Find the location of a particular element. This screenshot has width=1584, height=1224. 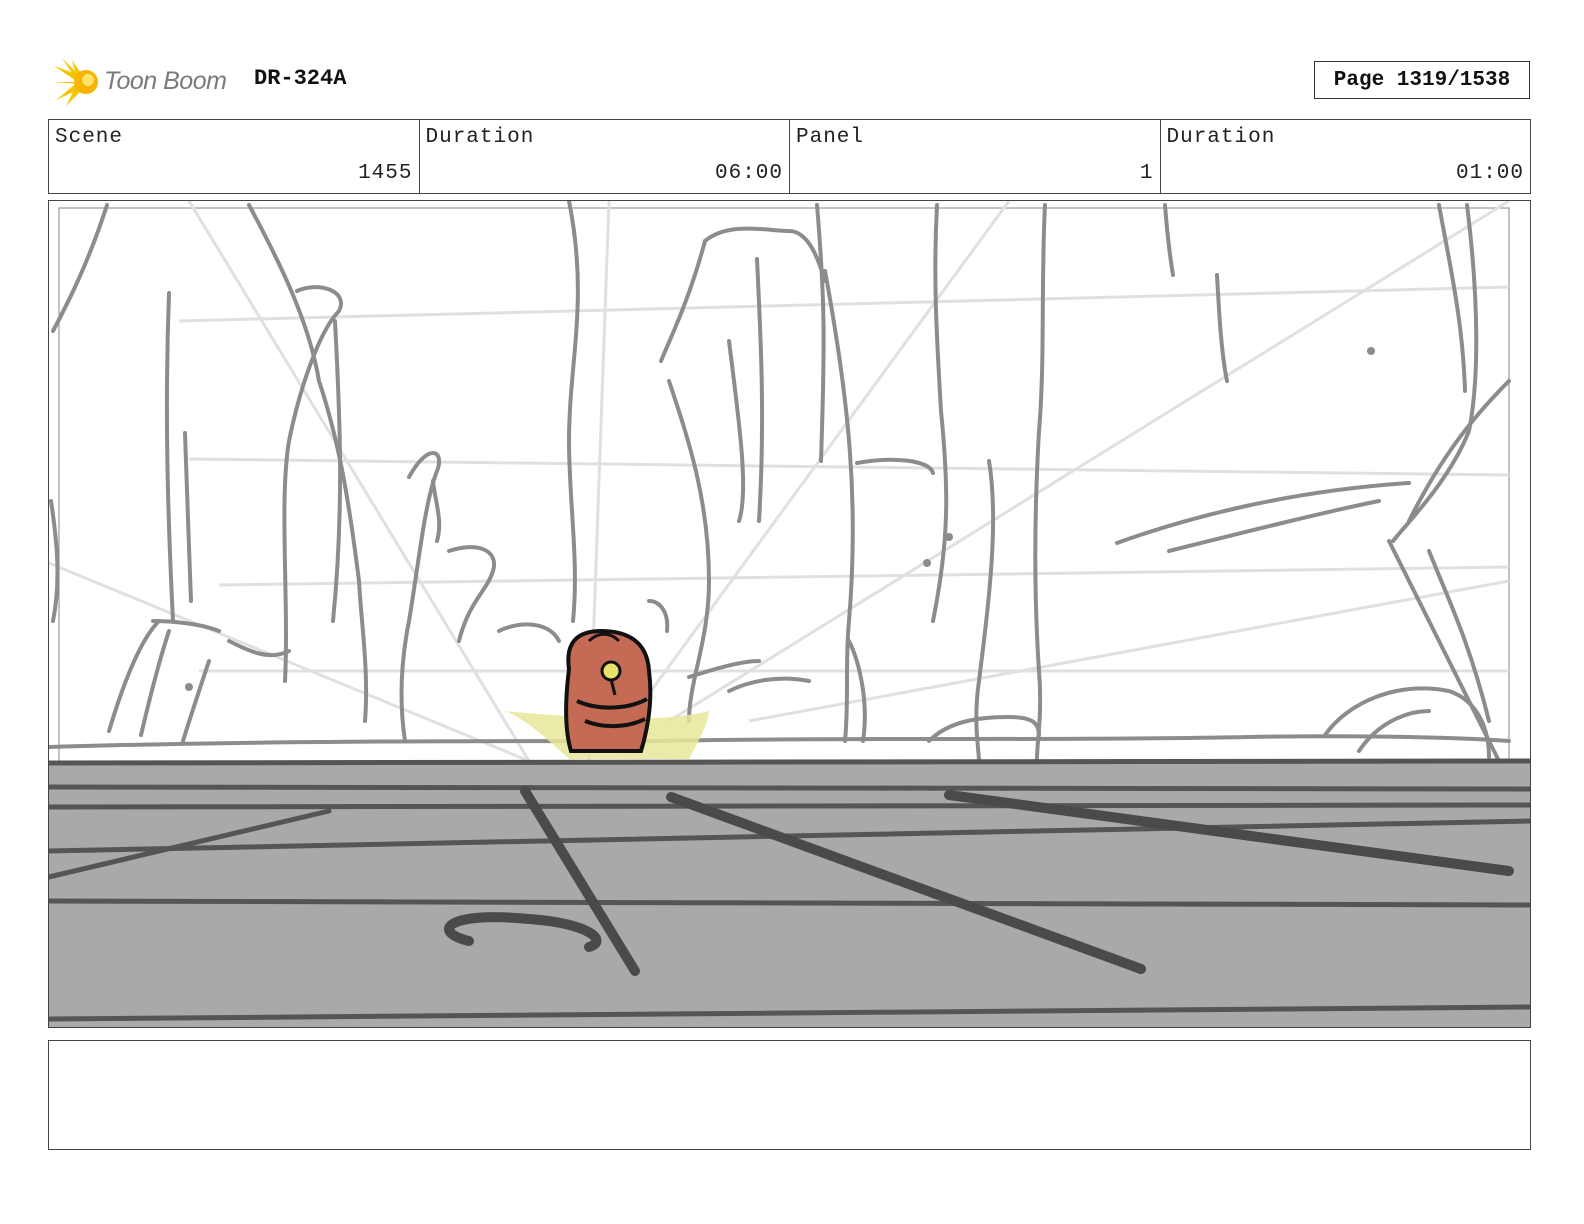

logo-text: Toon Boom is located at coordinates (165, 81).